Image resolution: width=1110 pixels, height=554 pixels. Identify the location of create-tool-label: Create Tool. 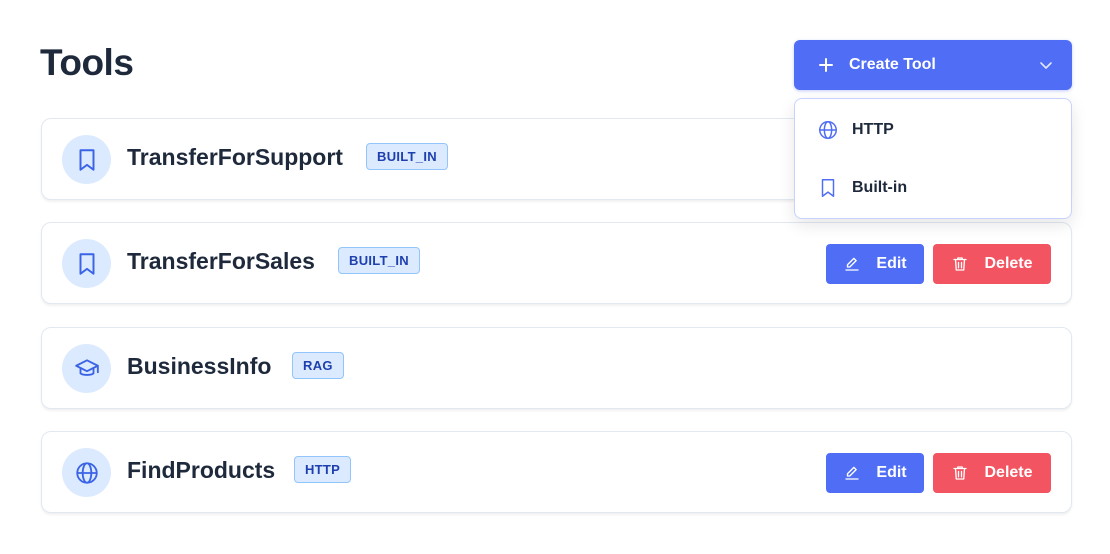
(892, 64).